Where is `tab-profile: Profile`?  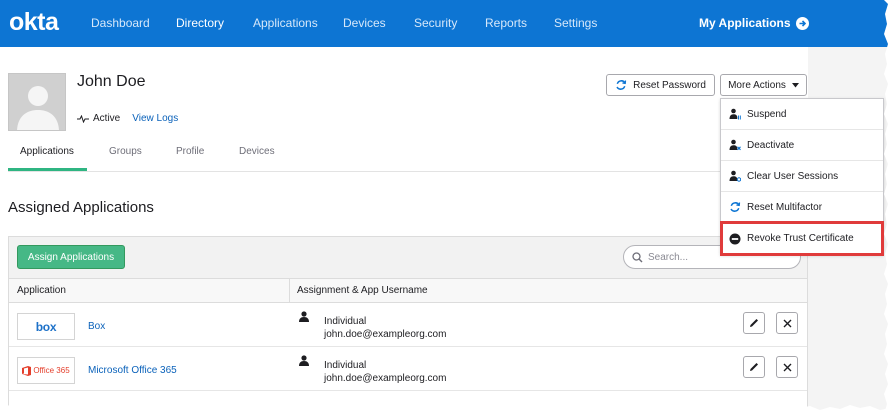 tab-profile: Profile is located at coordinates (190, 151).